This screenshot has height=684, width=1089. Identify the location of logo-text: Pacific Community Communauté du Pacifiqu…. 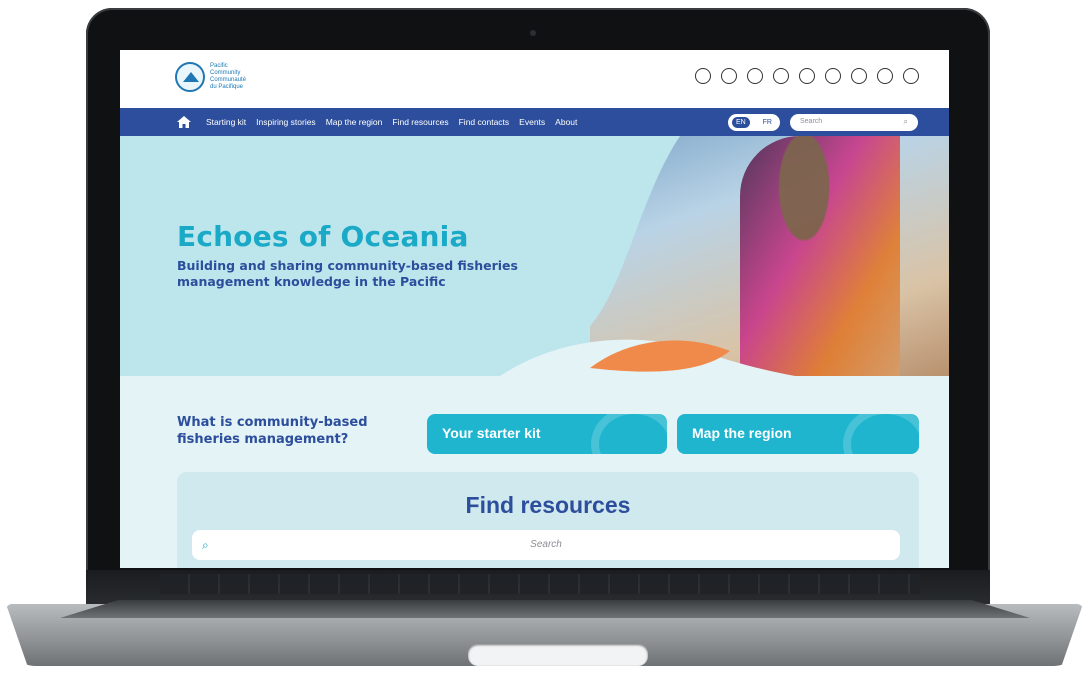
(228, 77).